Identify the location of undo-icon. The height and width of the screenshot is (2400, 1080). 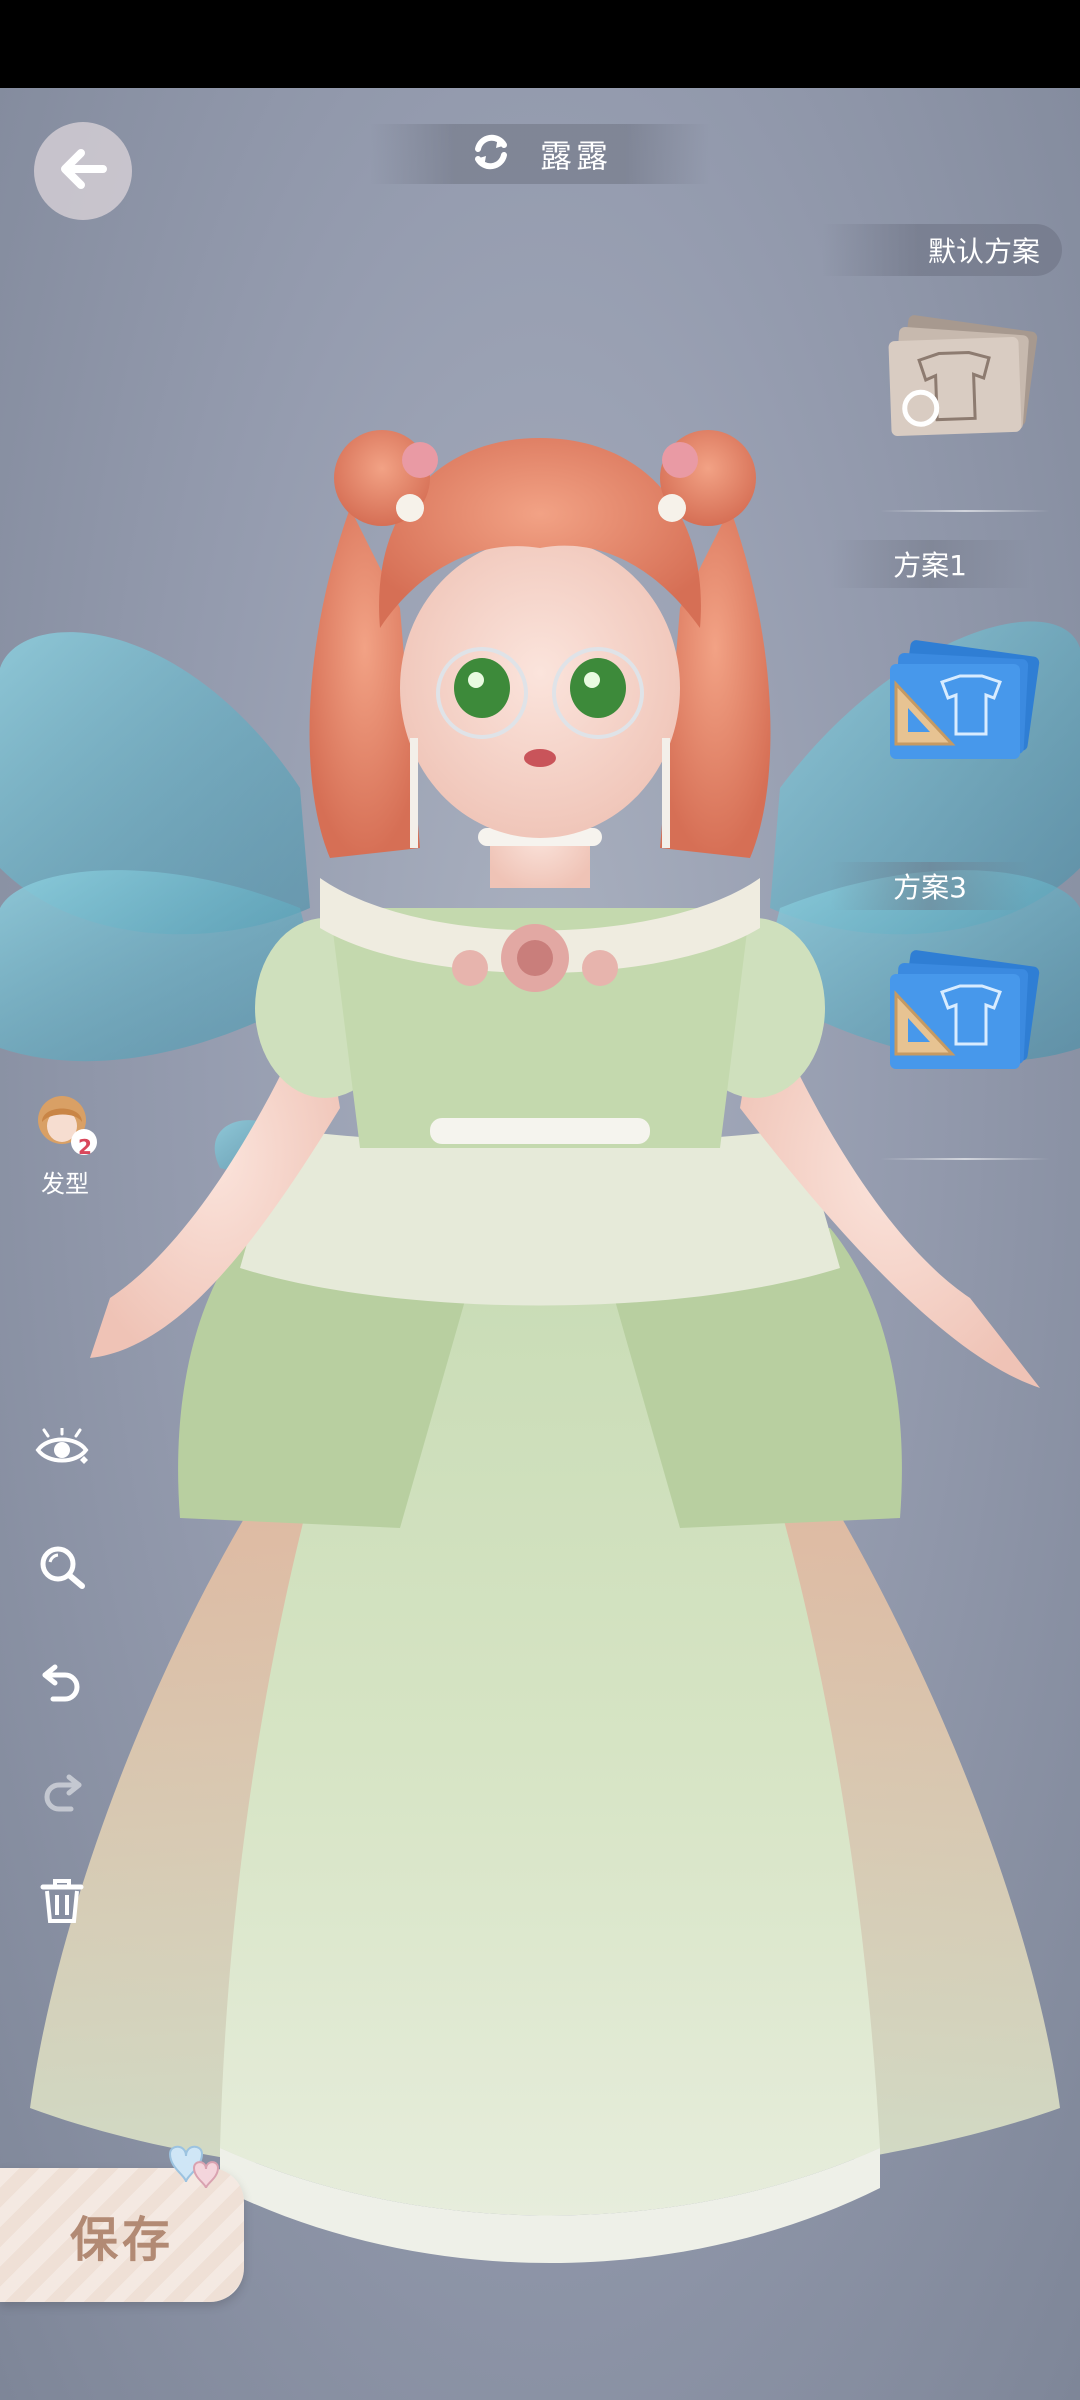
(61, 1683).